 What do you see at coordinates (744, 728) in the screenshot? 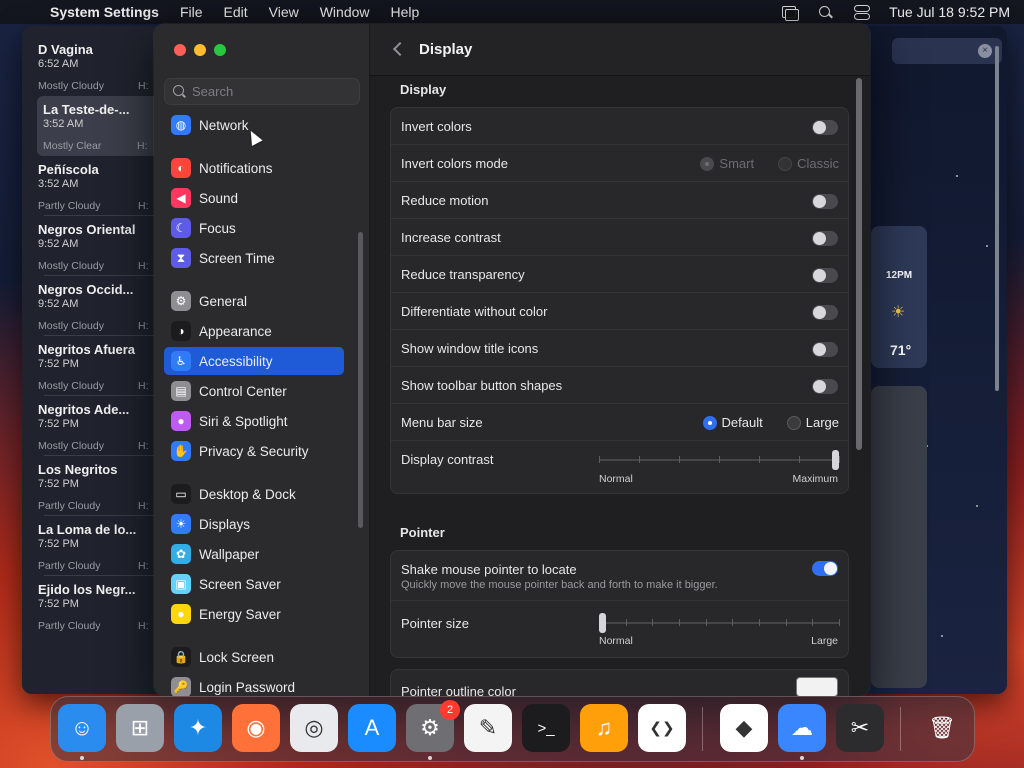
I see `visual-studio-icon: ◆` at bounding box center [744, 728].